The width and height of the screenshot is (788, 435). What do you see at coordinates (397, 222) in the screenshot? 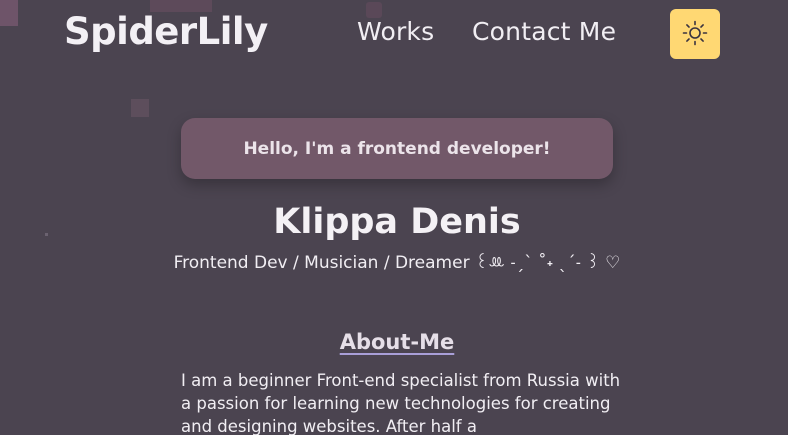
I see `profile-name: Klippa Denis` at bounding box center [397, 222].